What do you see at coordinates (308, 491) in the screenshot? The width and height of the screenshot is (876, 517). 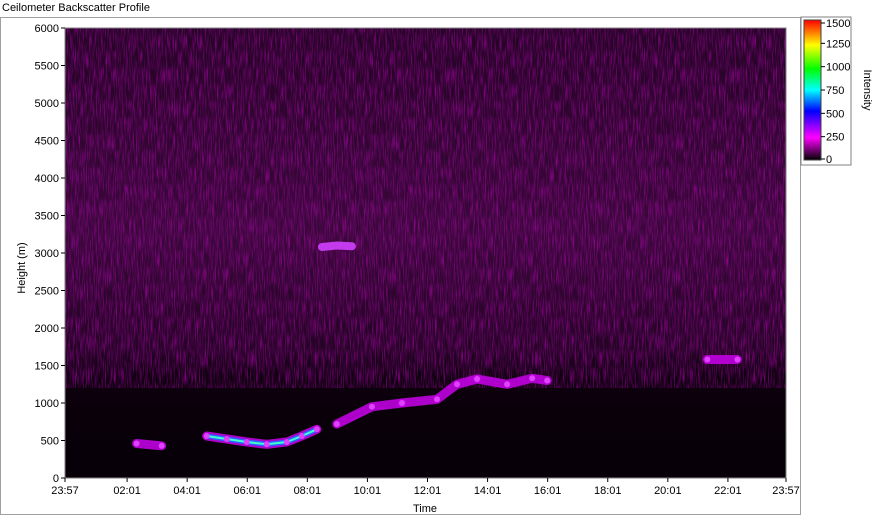 I see `x-tick-label: 08:01` at bounding box center [308, 491].